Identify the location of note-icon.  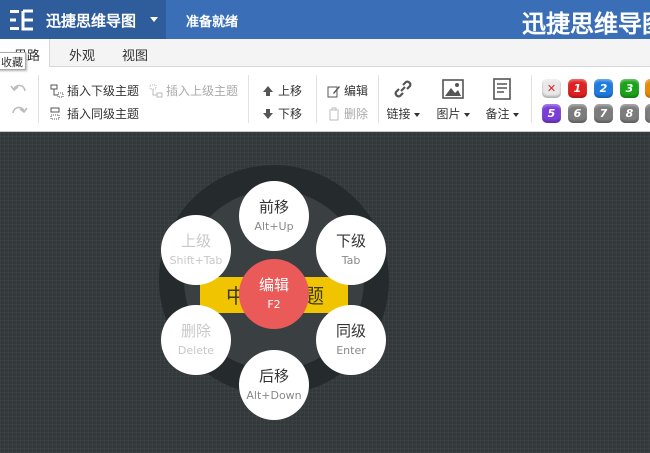
(502, 89).